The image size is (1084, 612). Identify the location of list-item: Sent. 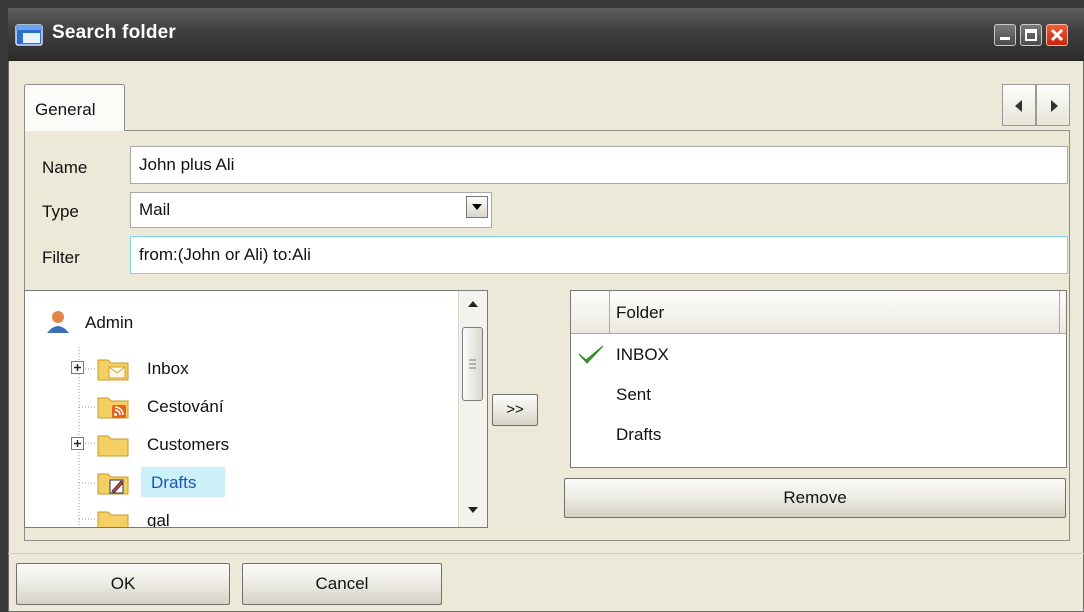
(818, 394).